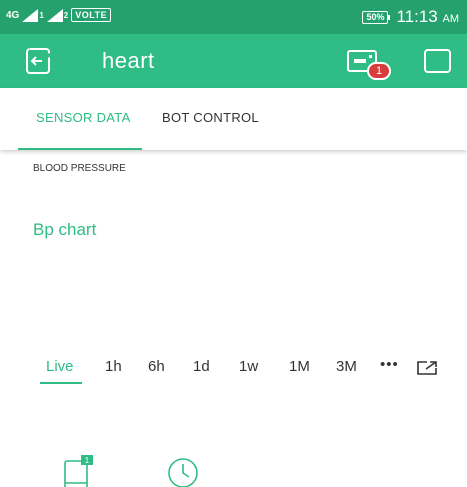 The height and width of the screenshot is (487, 467). What do you see at coordinates (346, 366) in the screenshot?
I see `range-3m: 3M` at bounding box center [346, 366].